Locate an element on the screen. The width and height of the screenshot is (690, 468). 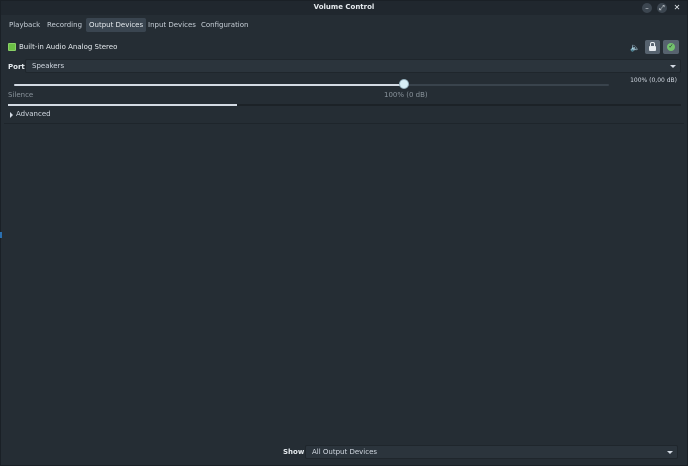
show-value: All Output Devices is located at coordinates (345, 452).